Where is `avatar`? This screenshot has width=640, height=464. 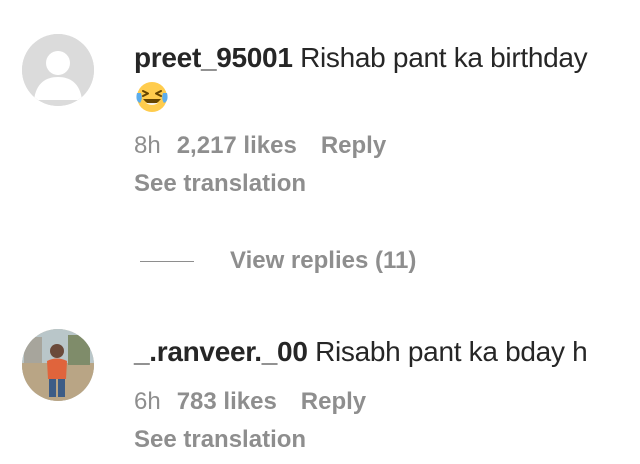 avatar is located at coordinates (58, 365).